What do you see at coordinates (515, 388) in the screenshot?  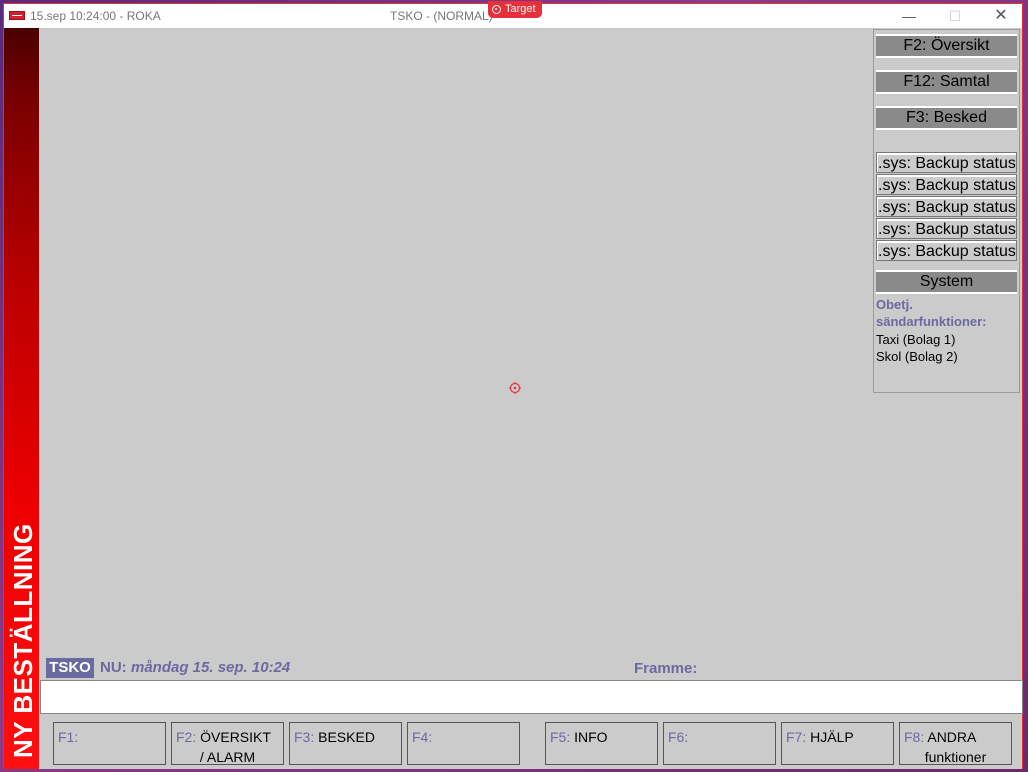 I see `crosshair-icon` at bounding box center [515, 388].